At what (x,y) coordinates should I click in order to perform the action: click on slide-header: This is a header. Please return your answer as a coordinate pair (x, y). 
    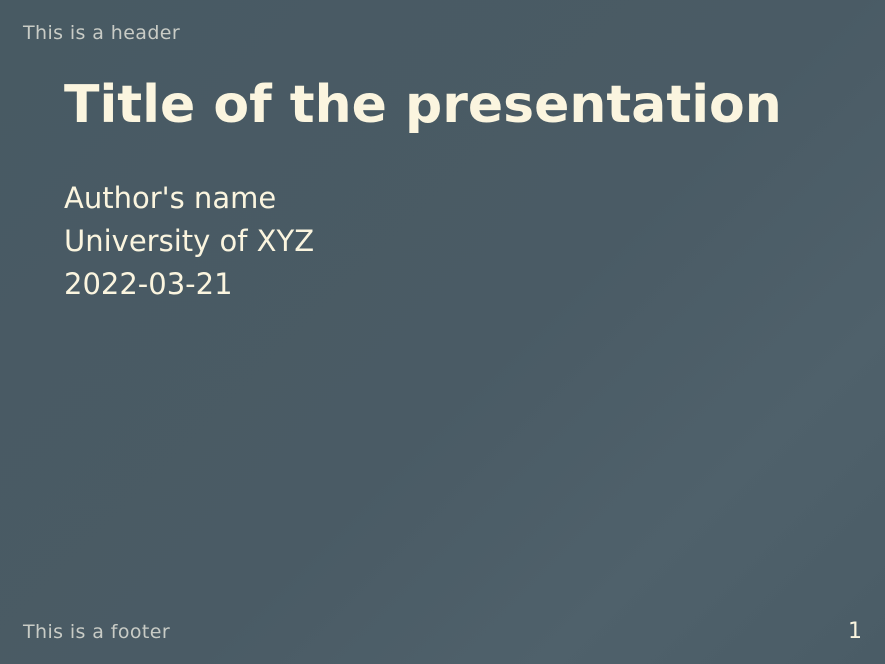
    Looking at the image, I should click on (102, 33).